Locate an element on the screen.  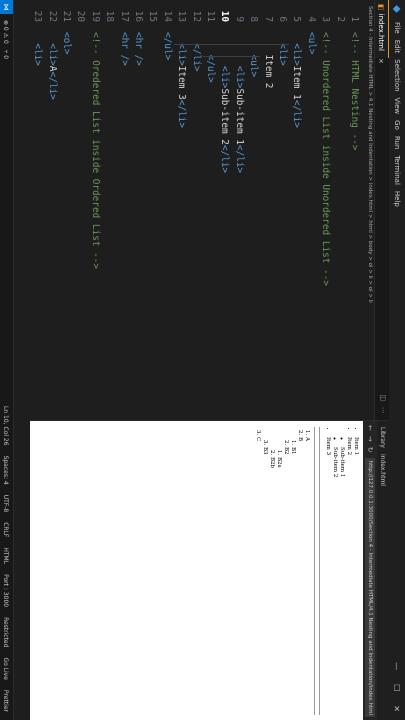
menu-terminal: Terminal is located at coordinates (397, 170).